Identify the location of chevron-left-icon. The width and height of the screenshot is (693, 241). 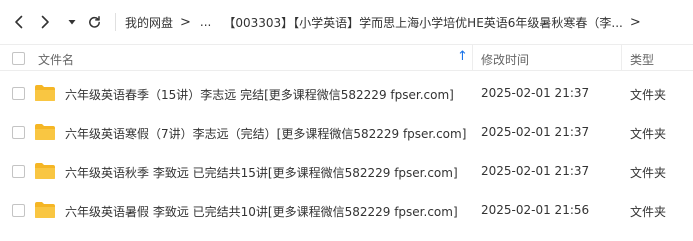
(19, 22).